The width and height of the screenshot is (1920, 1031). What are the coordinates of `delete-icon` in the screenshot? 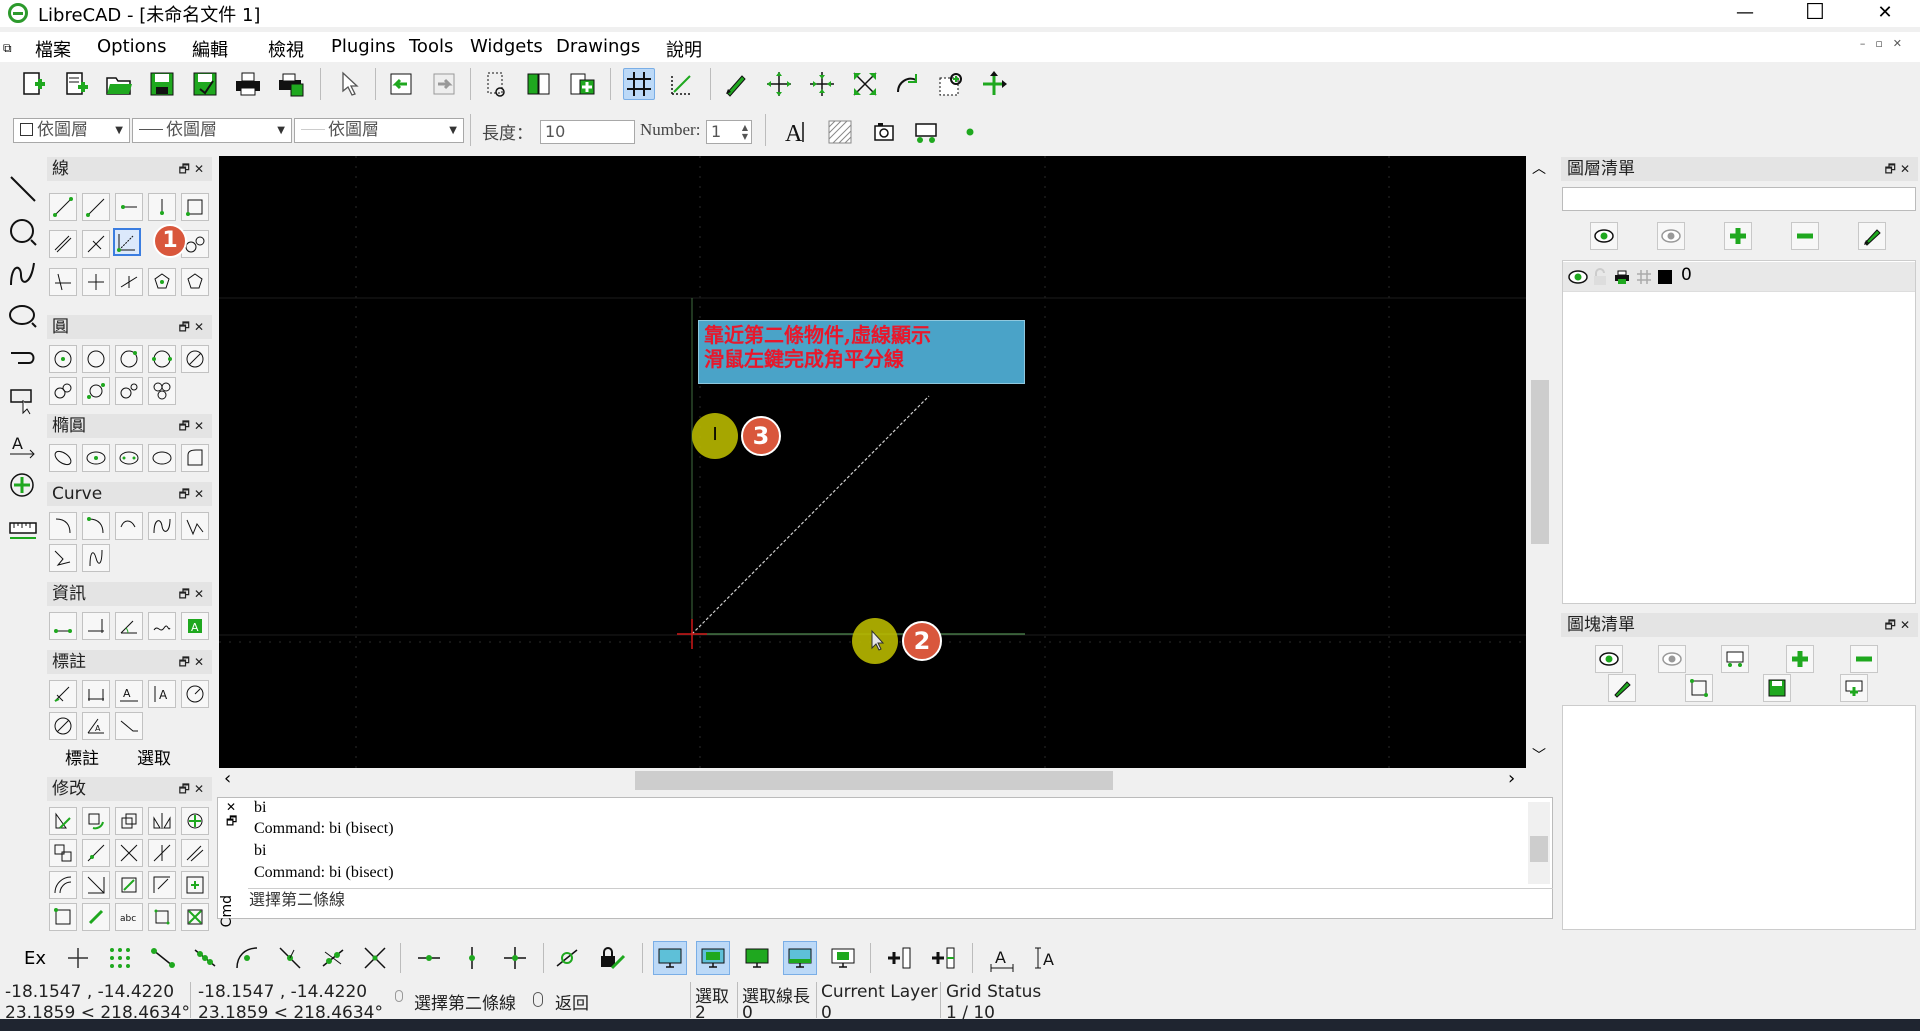 It's located at (162, 917).